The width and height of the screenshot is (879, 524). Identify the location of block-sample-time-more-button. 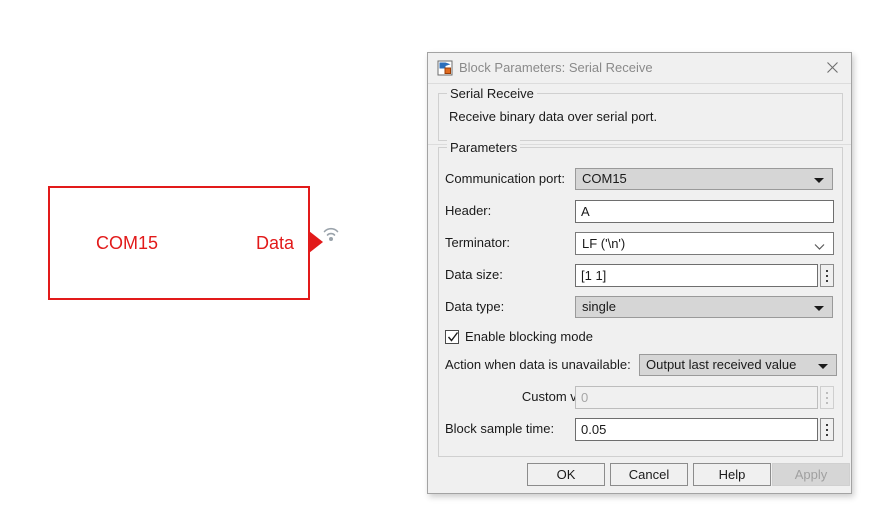
(827, 429).